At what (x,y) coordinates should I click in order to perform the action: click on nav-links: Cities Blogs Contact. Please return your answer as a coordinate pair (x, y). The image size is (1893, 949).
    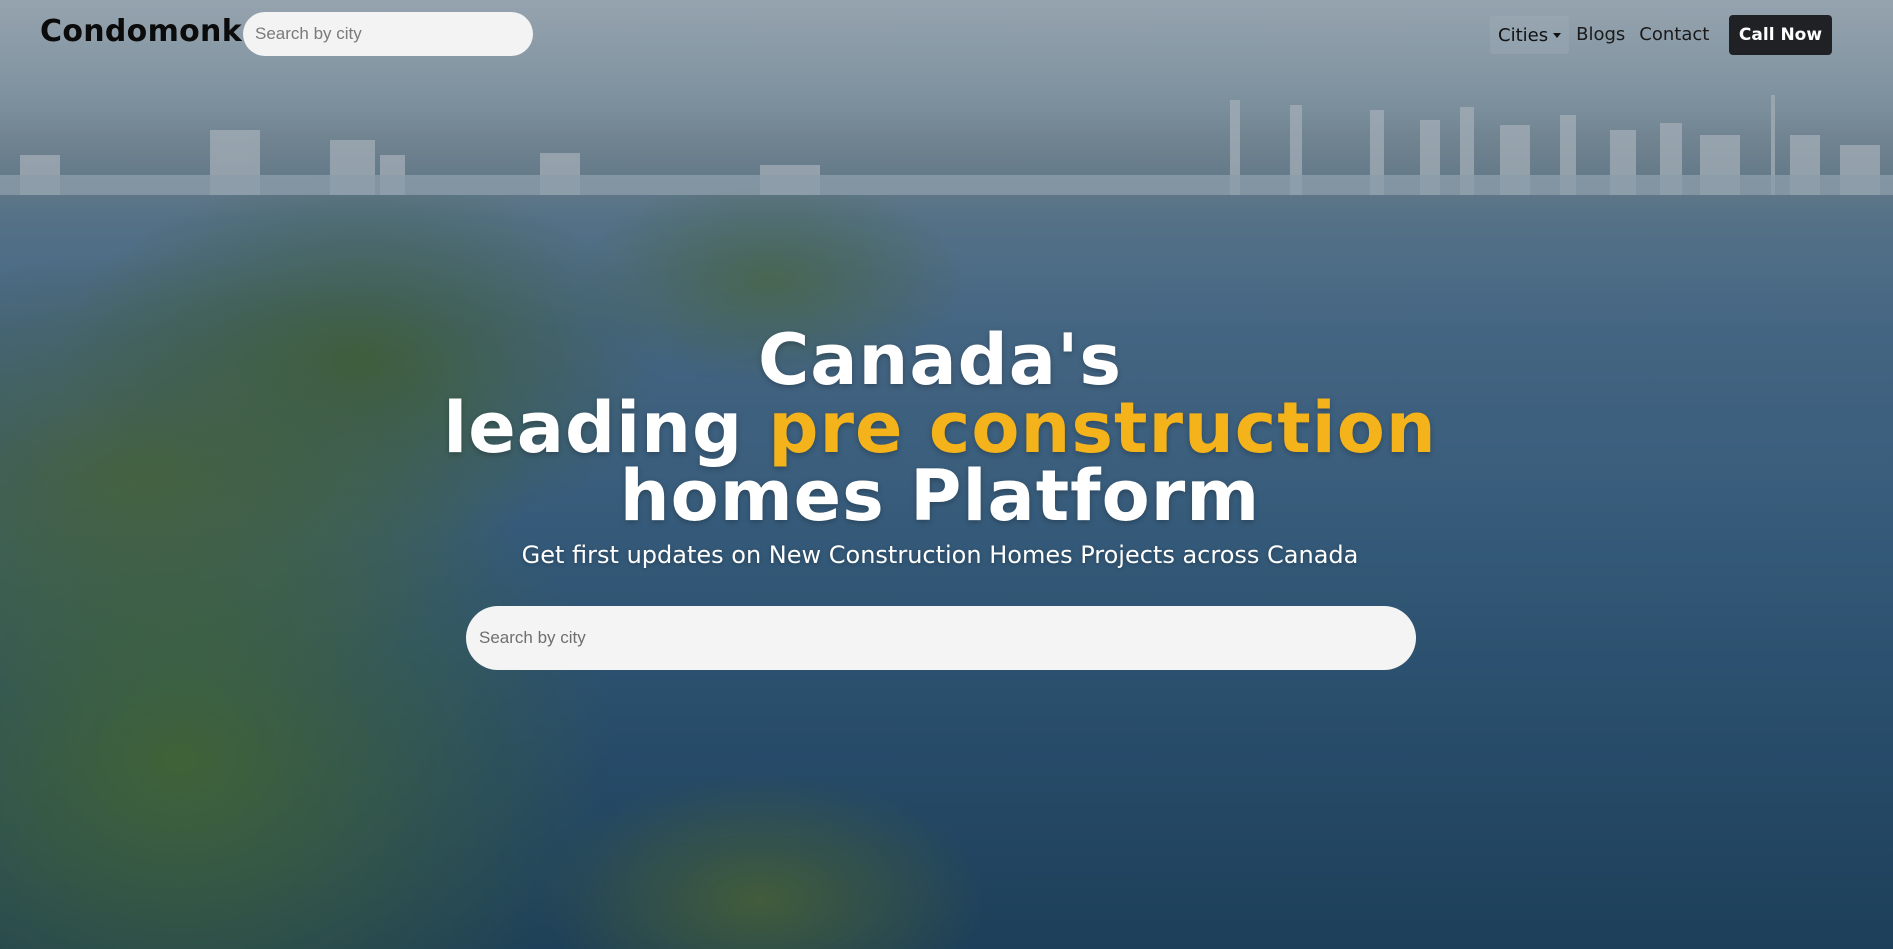
    Looking at the image, I should click on (1603, 35).